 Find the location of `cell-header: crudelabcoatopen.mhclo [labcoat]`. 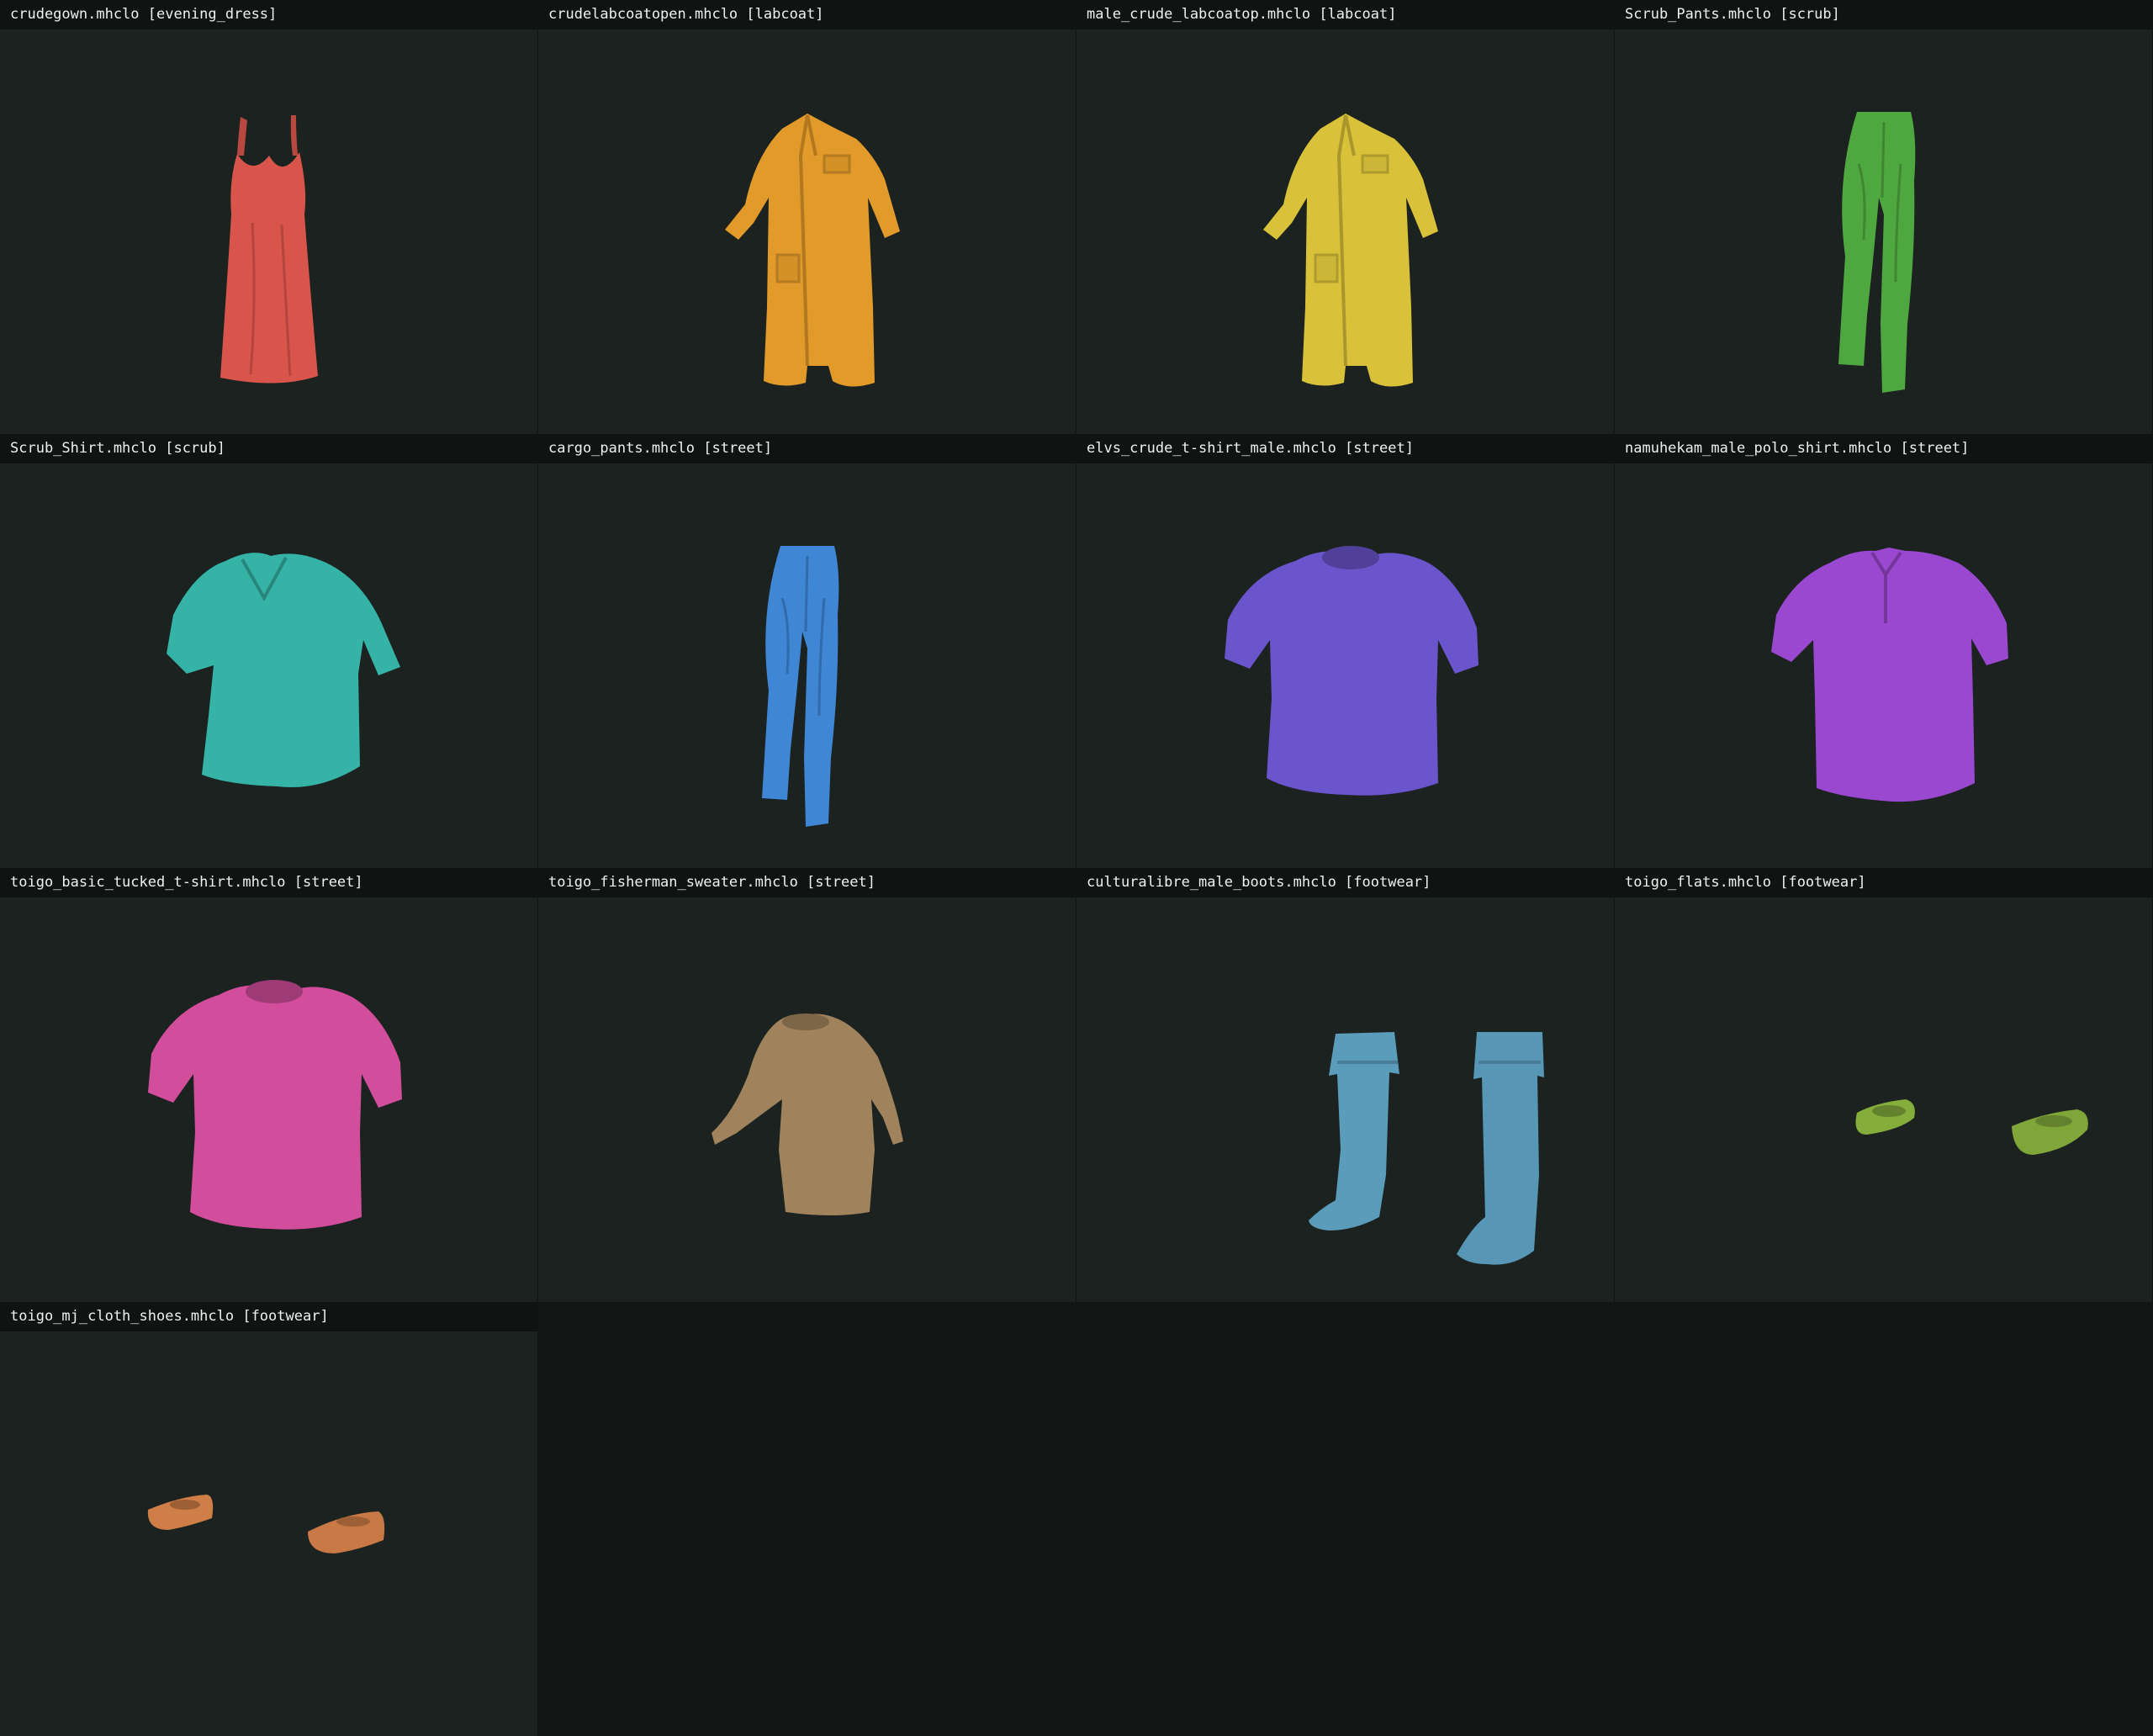

cell-header: crudelabcoatopen.mhclo [labcoat] is located at coordinates (807, 15).